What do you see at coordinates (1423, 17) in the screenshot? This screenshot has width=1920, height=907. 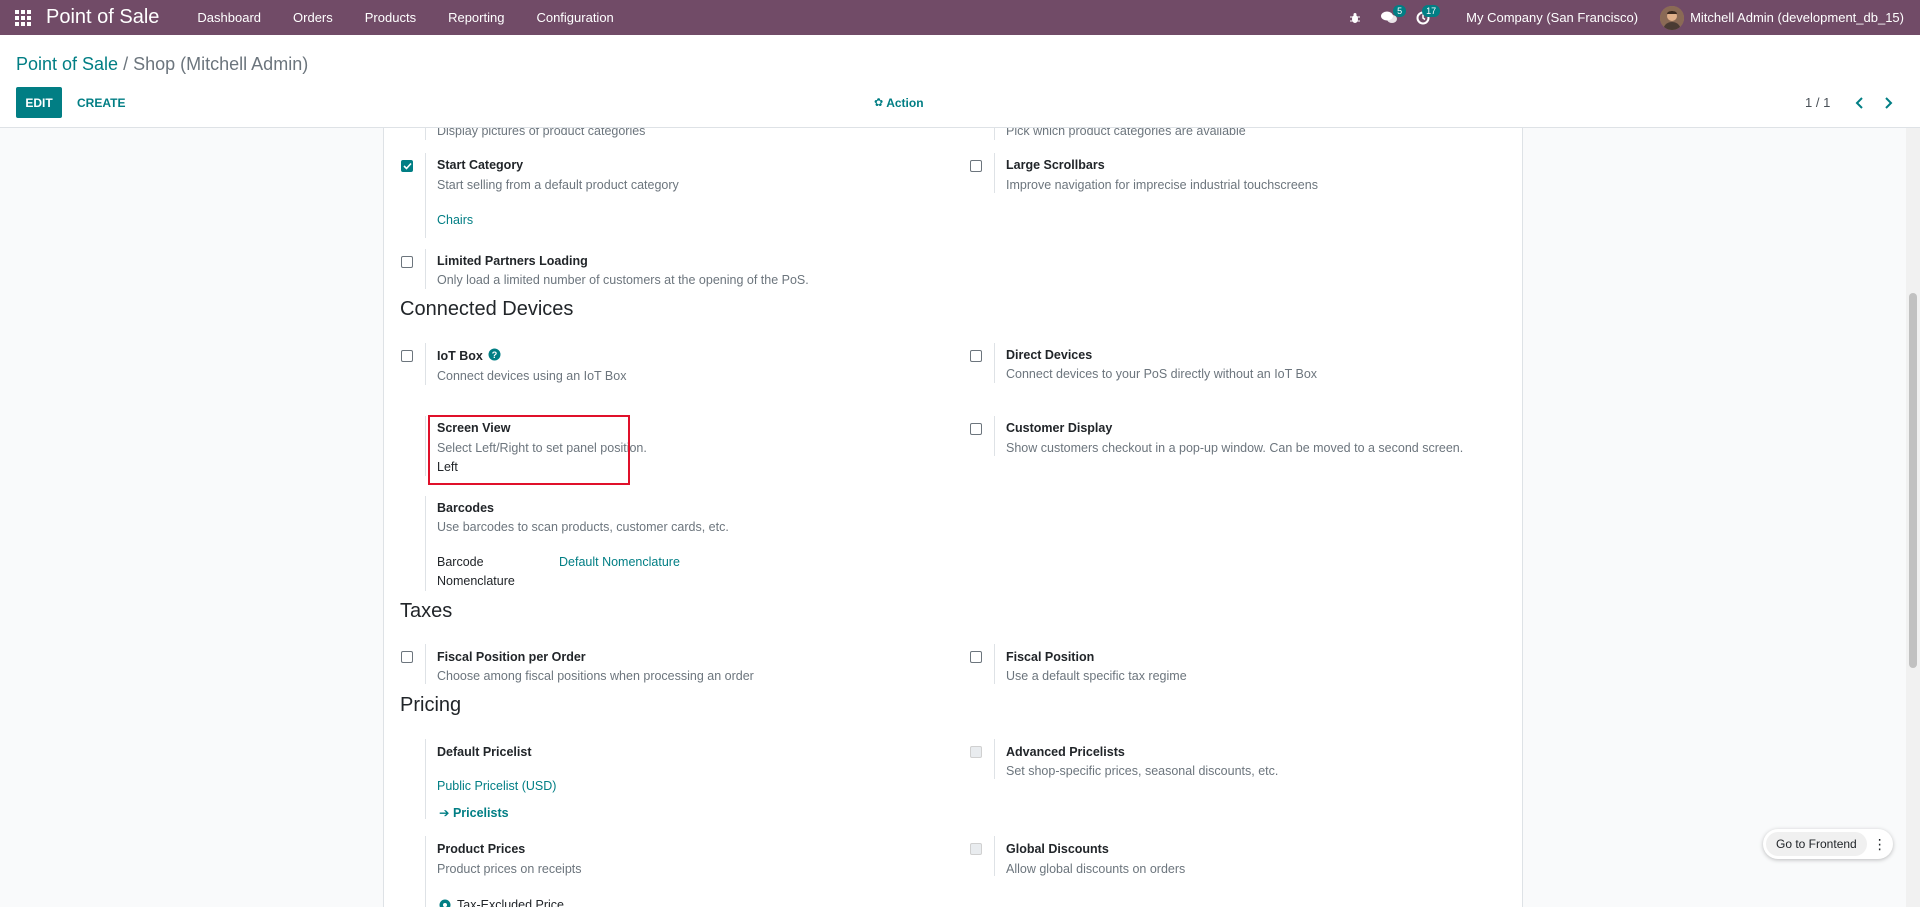 I see `activities-clock-icon: 17` at bounding box center [1423, 17].